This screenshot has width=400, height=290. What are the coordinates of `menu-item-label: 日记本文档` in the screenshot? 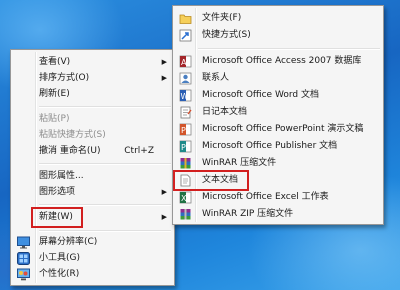 It's located at (225, 112).